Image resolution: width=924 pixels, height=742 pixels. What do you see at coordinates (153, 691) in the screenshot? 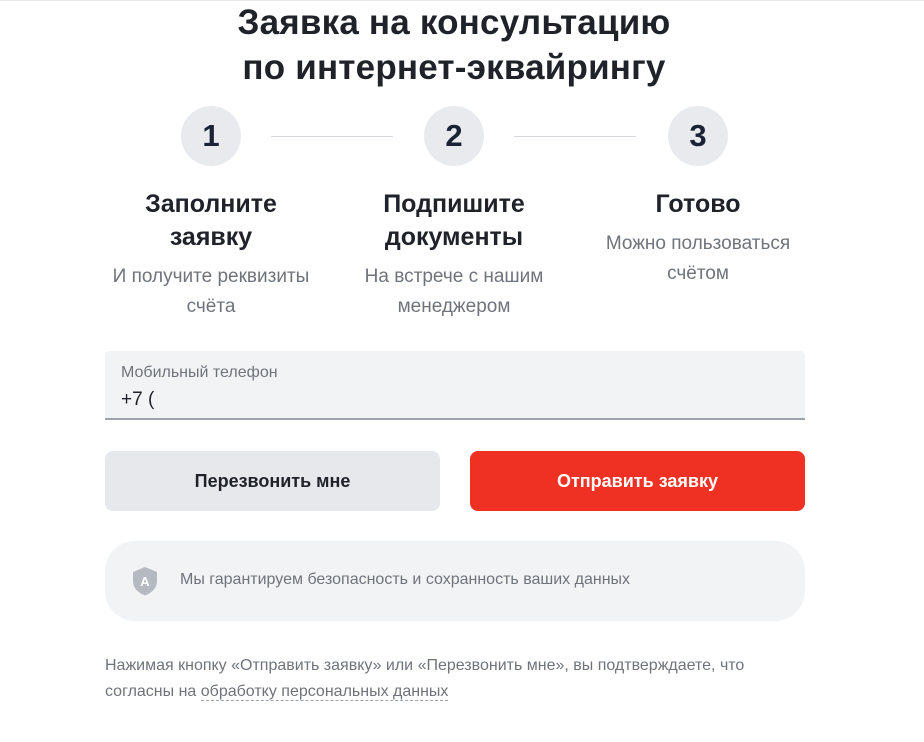
I see `disclaimer-line-2-prefix: согласны на` at bounding box center [153, 691].